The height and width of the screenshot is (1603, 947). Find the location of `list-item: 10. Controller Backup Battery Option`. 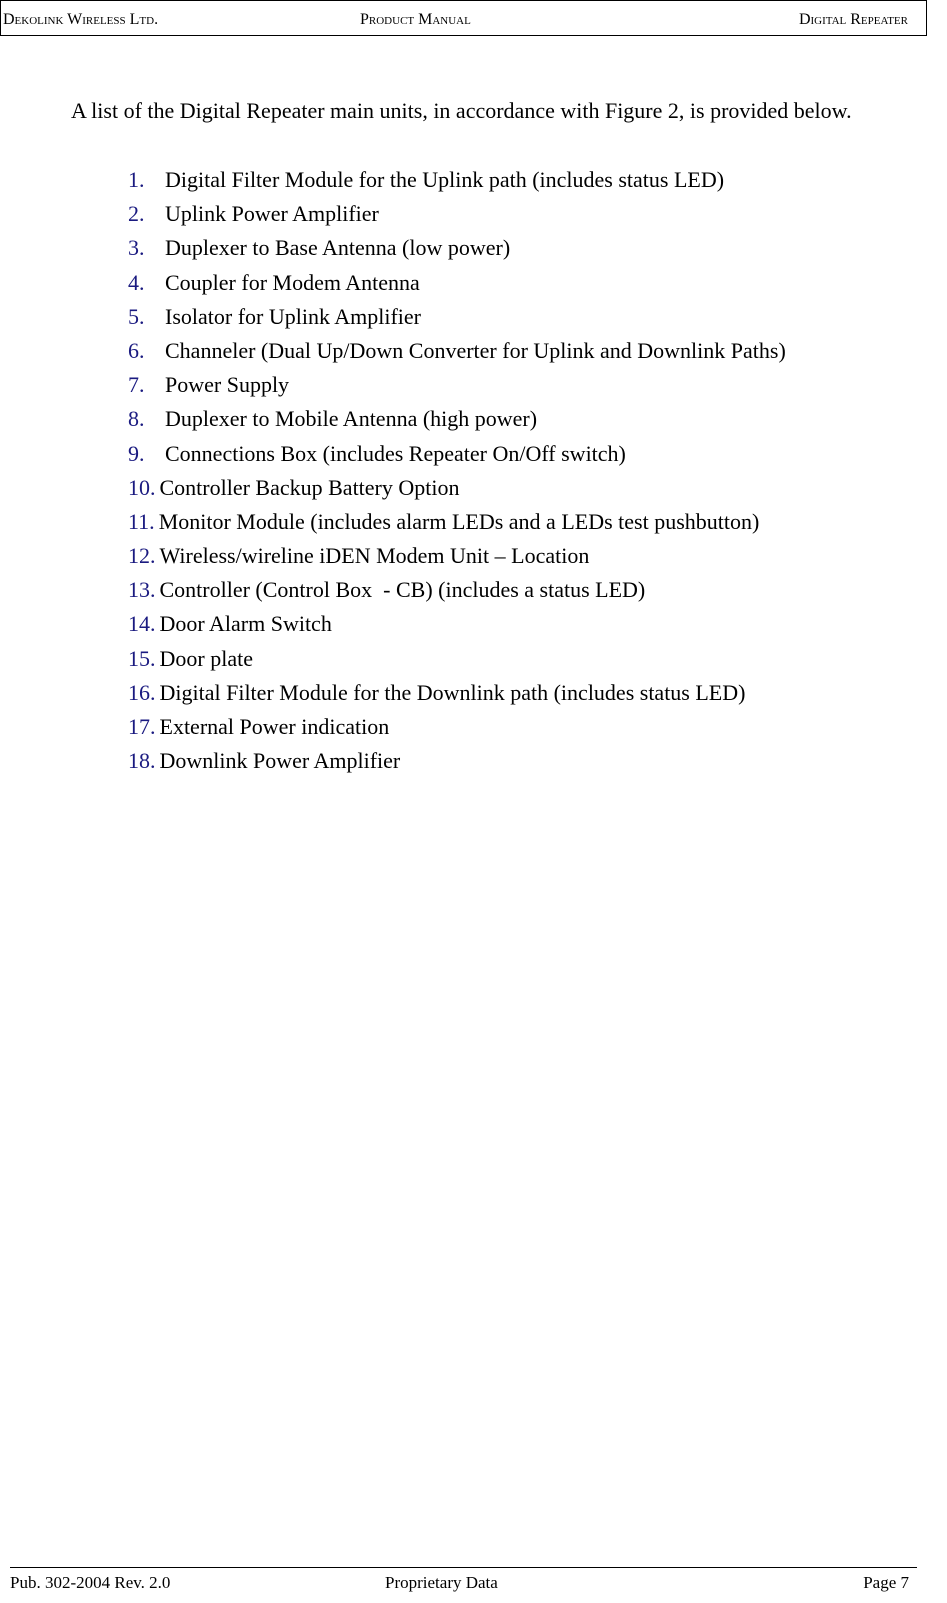

list-item: 10. Controller Backup Battery Option is located at coordinates (457, 490).